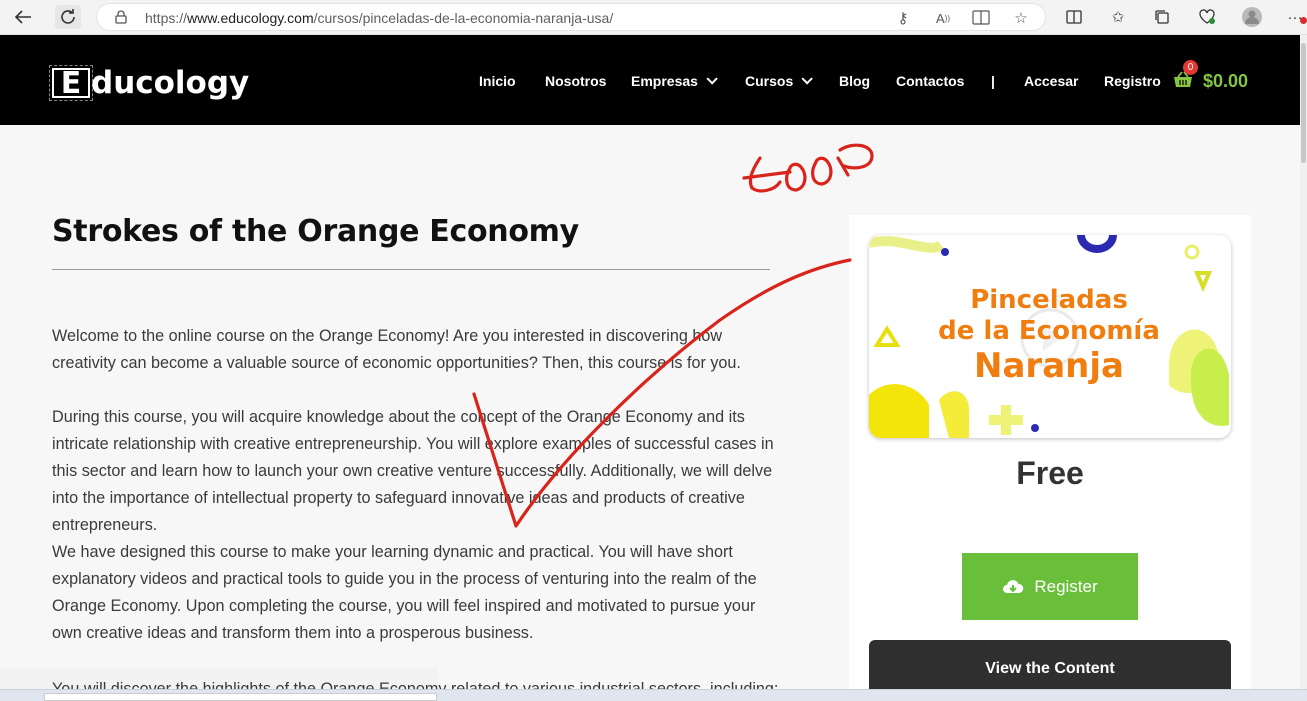 The width and height of the screenshot is (1307, 701). What do you see at coordinates (1049, 366) in the screenshot?
I see `thumbnail-line-3: Naranja` at bounding box center [1049, 366].